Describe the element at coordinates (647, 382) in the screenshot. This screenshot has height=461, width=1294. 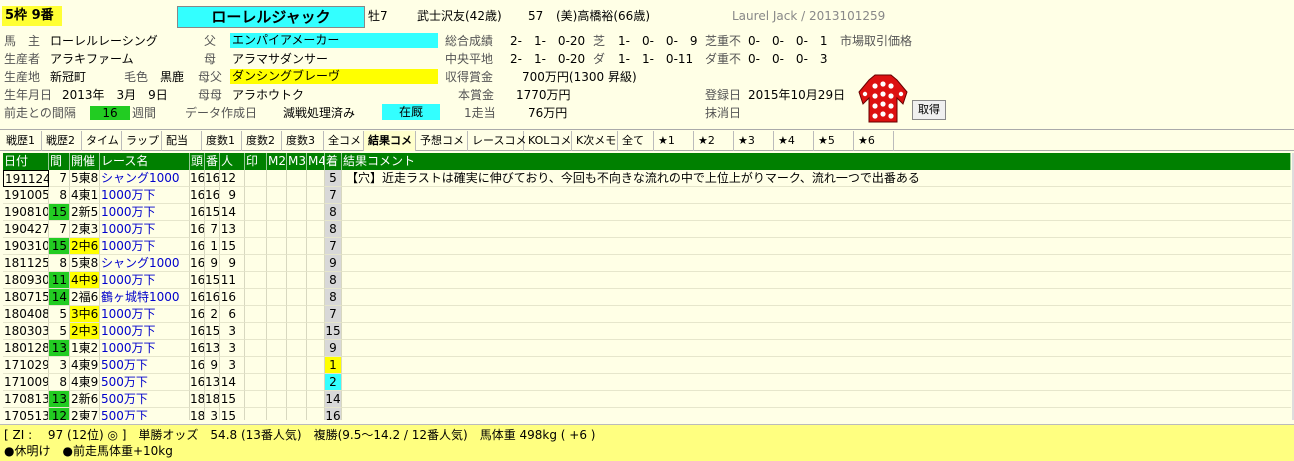
I see `table-row: 171009 8 4東9 500万下 16 13 14 2` at that location.